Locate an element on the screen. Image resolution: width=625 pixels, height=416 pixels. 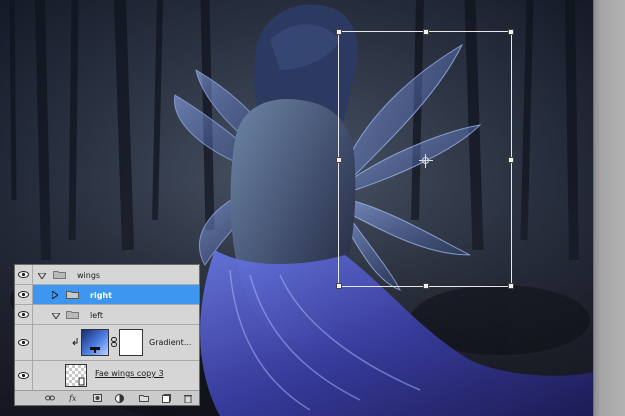
transform-handle-top-left is located at coordinates (339, 32).